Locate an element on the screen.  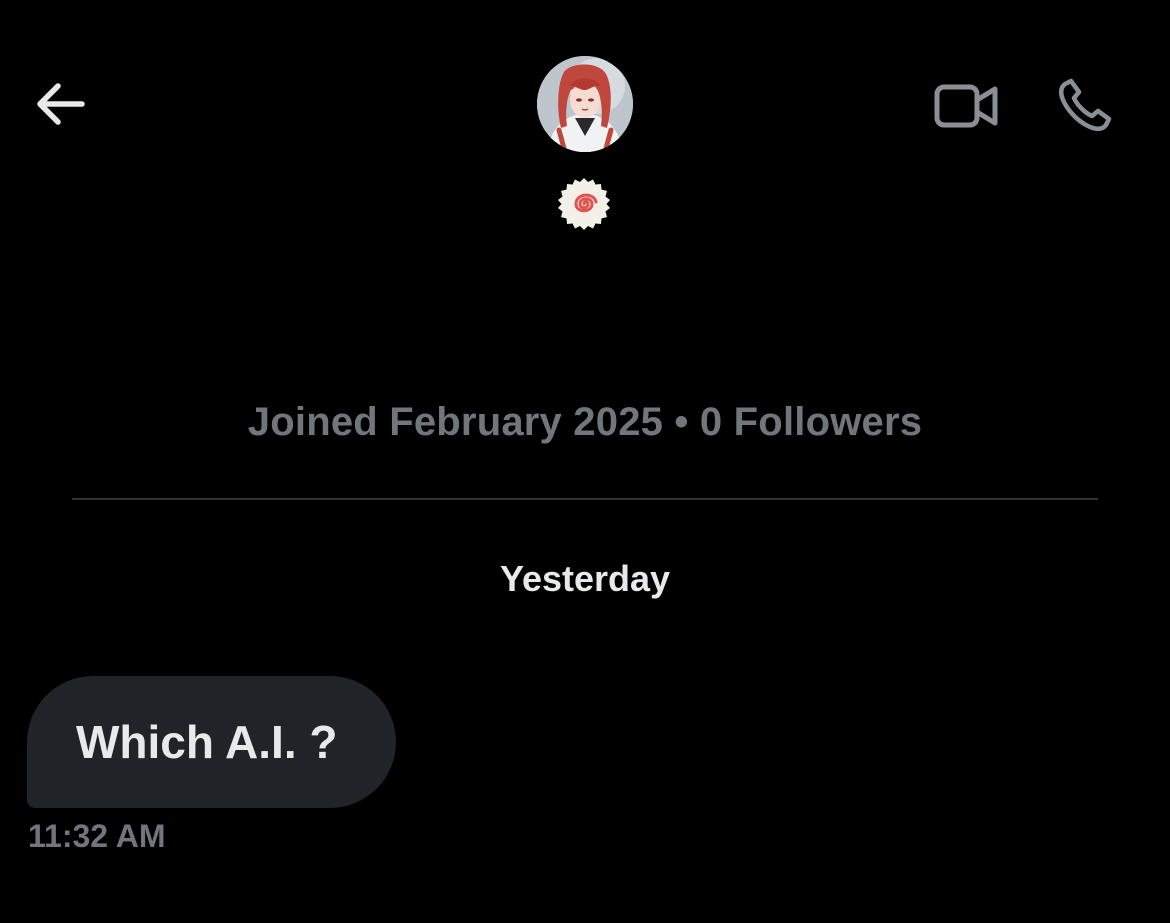
message-bubble: Which A.I. ? is located at coordinates (211, 742).